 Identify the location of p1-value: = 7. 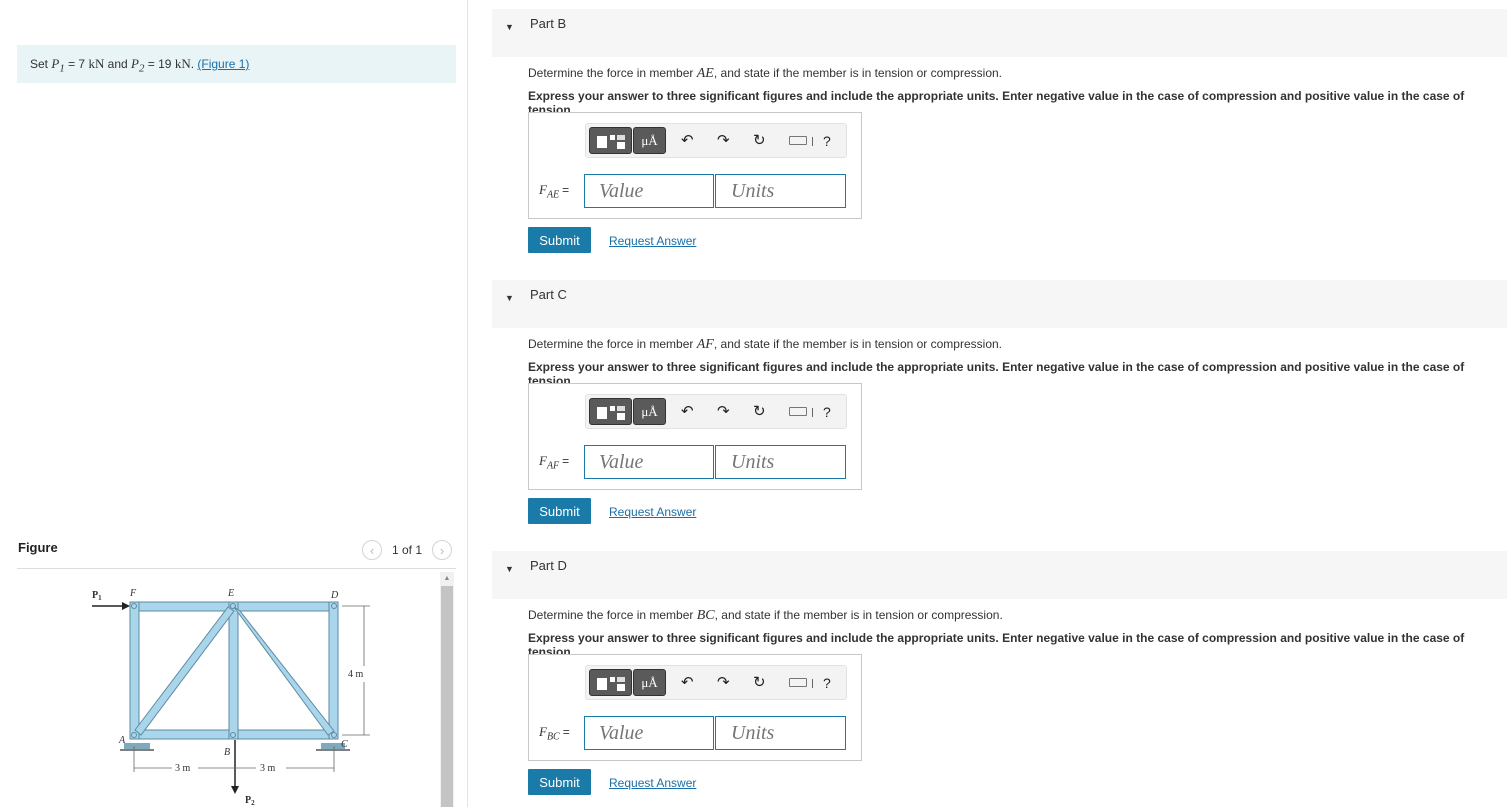
(77, 64).